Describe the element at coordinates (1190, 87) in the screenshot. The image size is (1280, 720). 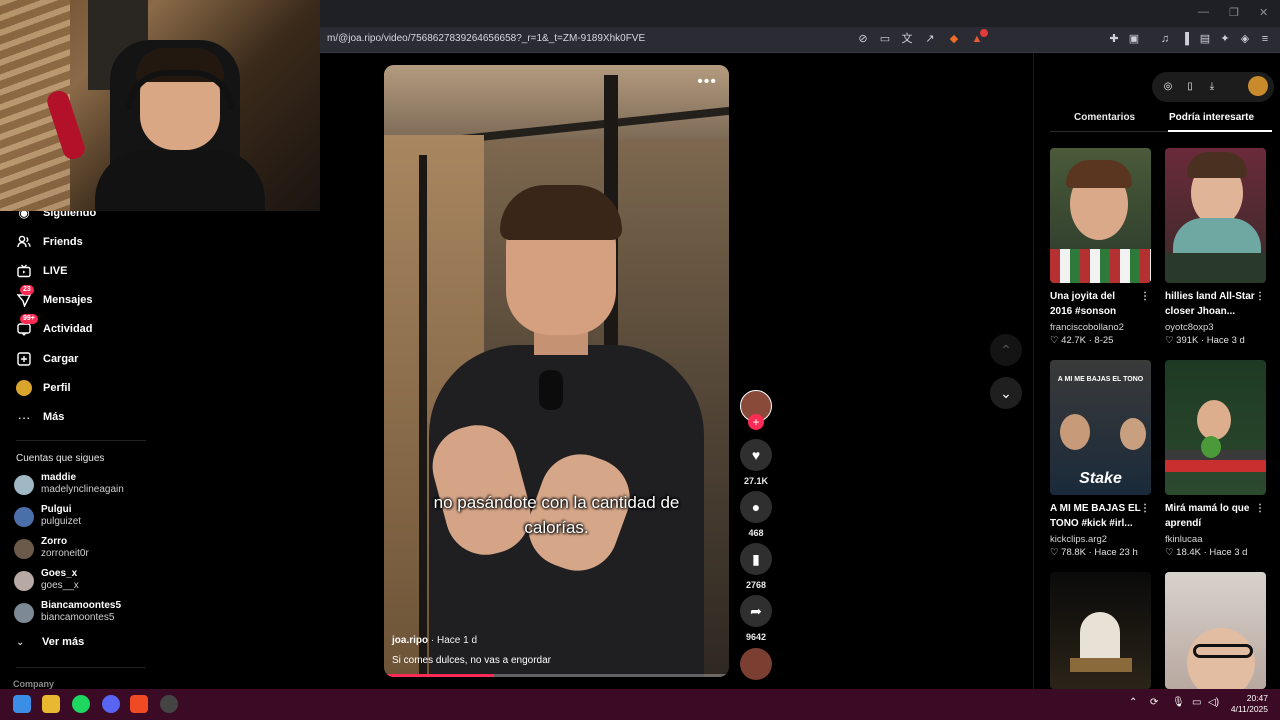
I see `mobile-icon: ▯` at that location.